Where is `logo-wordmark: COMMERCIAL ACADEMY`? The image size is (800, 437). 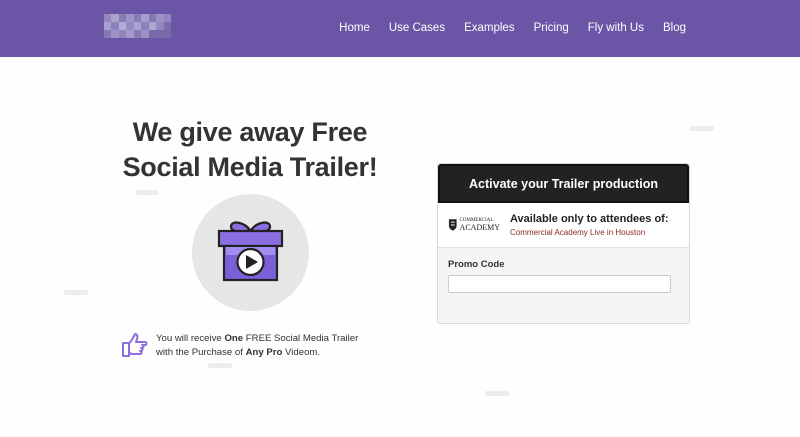
logo-wordmark: COMMERCIAL ACADEMY is located at coordinates (480, 225).